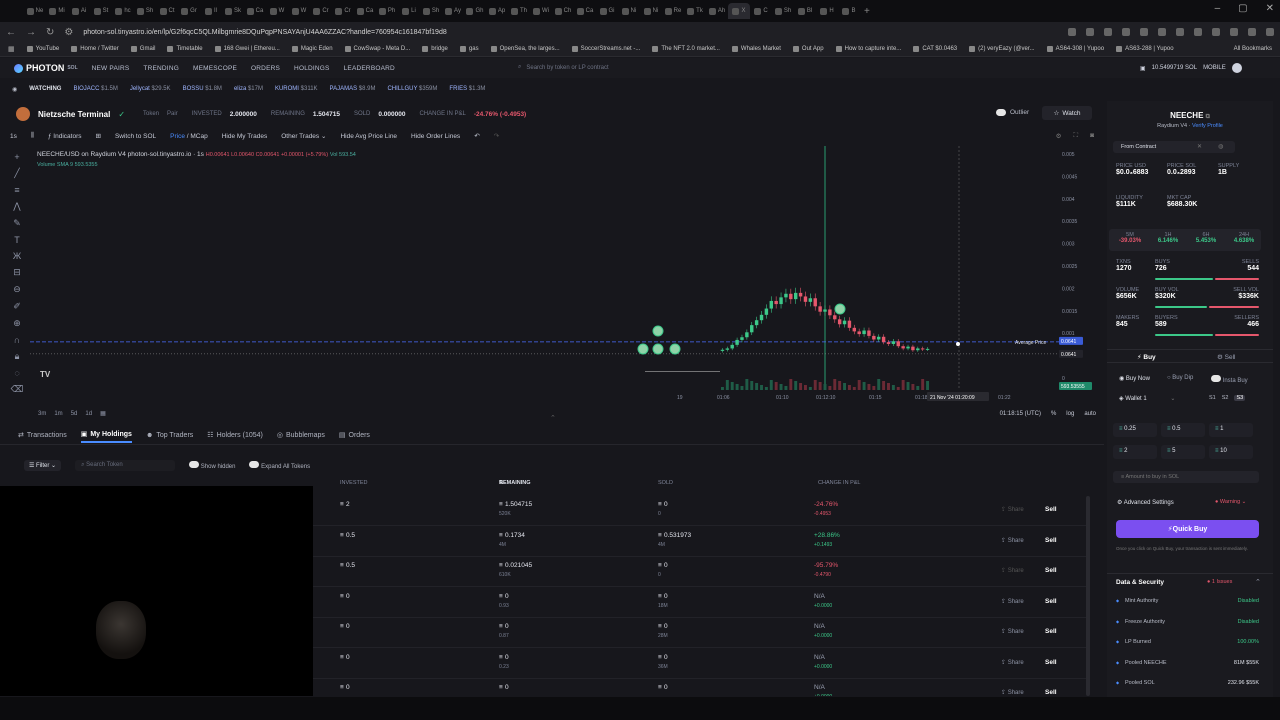  Describe the element at coordinates (312, 68) in the screenshot. I see `nav-holdings: HOLDINGS` at that location.